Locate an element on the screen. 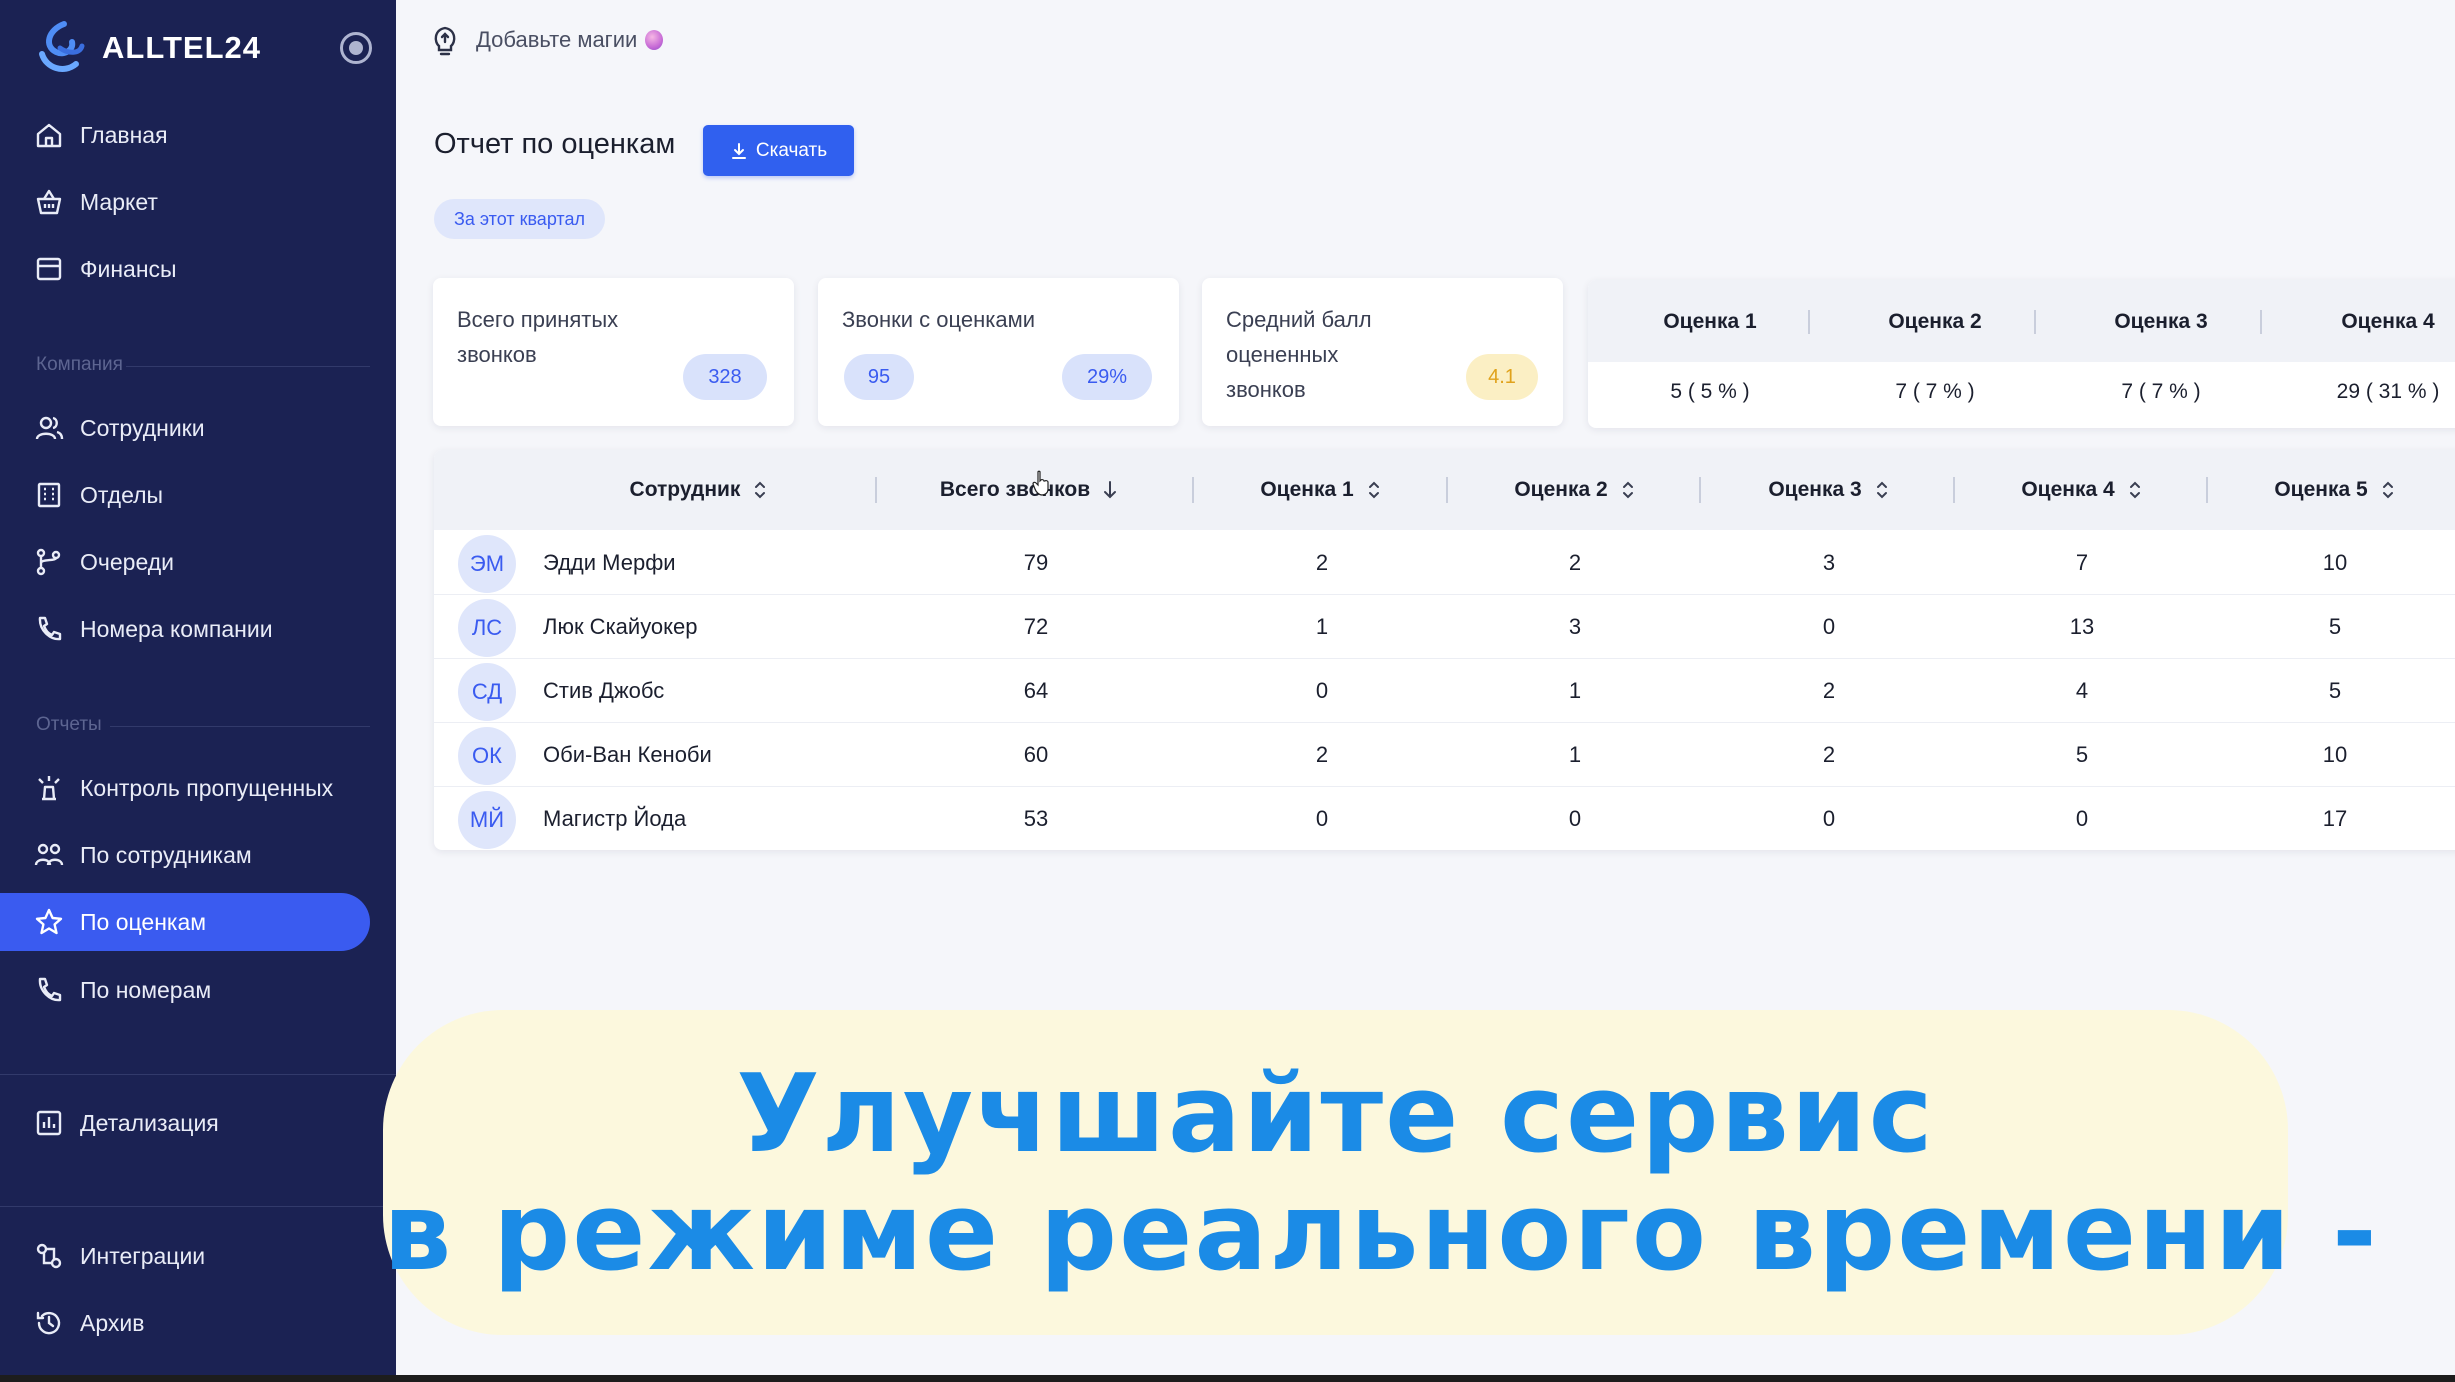 The width and height of the screenshot is (2455, 1382). avatar: ОК is located at coordinates (487, 756).